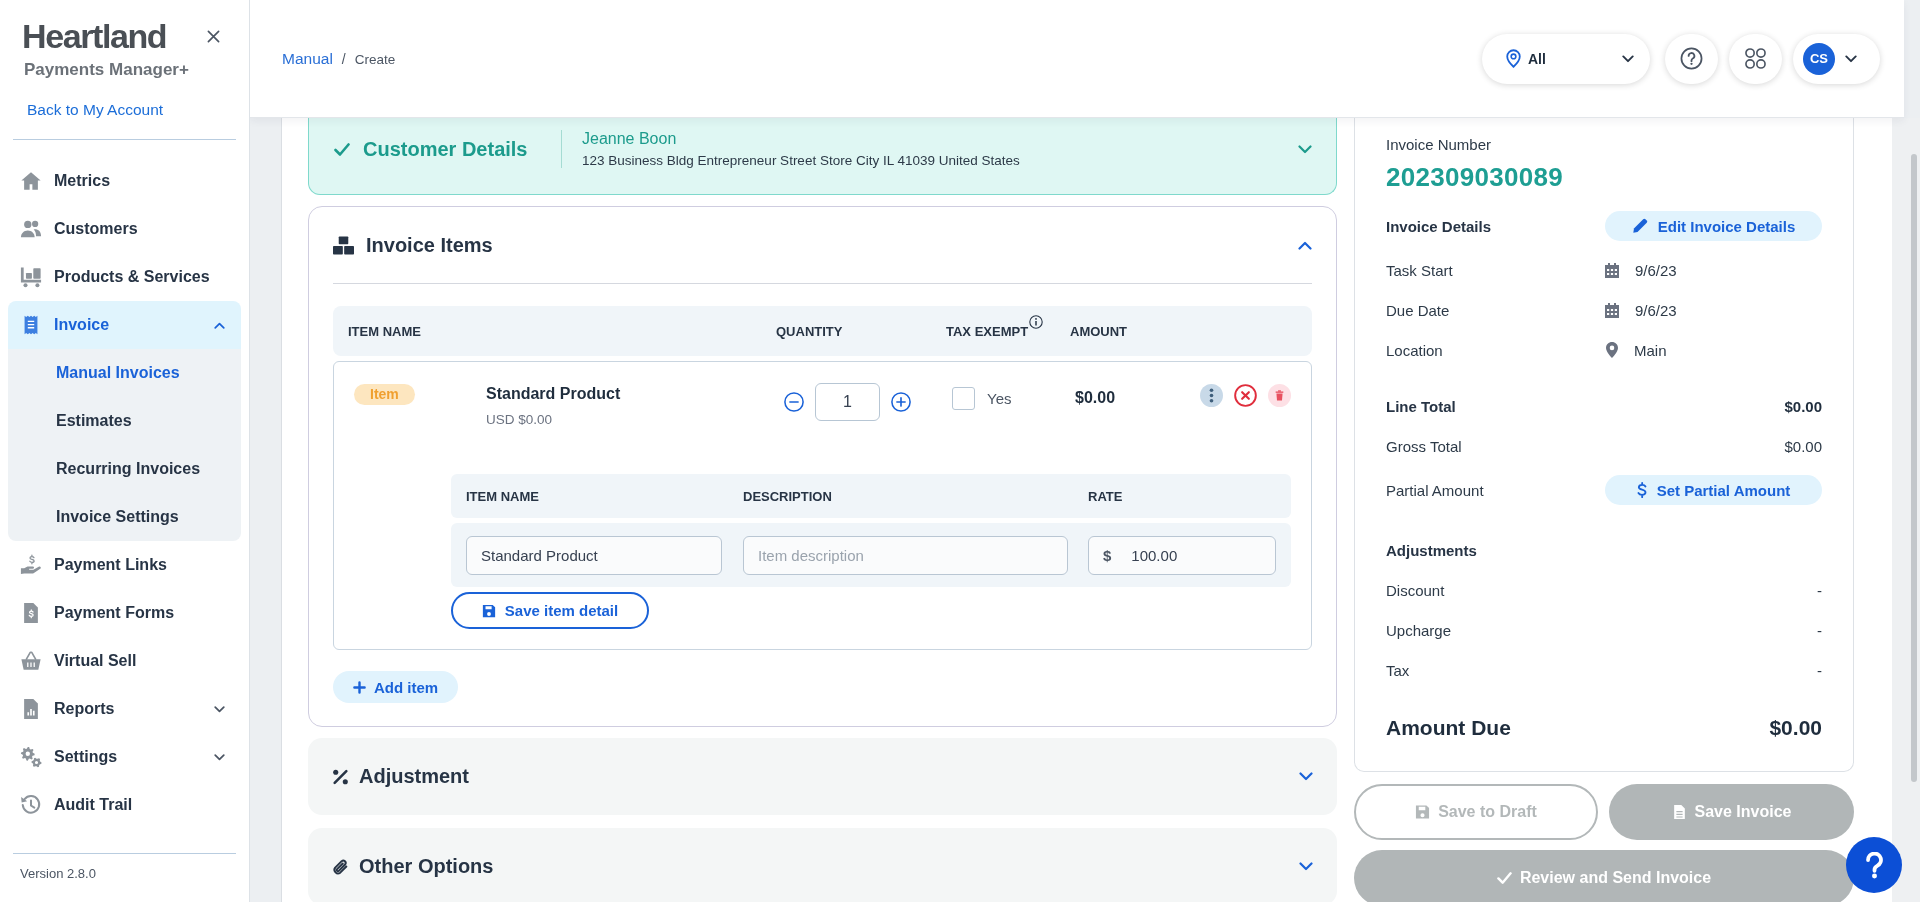 This screenshot has width=1920, height=902. What do you see at coordinates (1439, 226) in the screenshot?
I see `subsection-title: Invoice Details` at bounding box center [1439, 226].